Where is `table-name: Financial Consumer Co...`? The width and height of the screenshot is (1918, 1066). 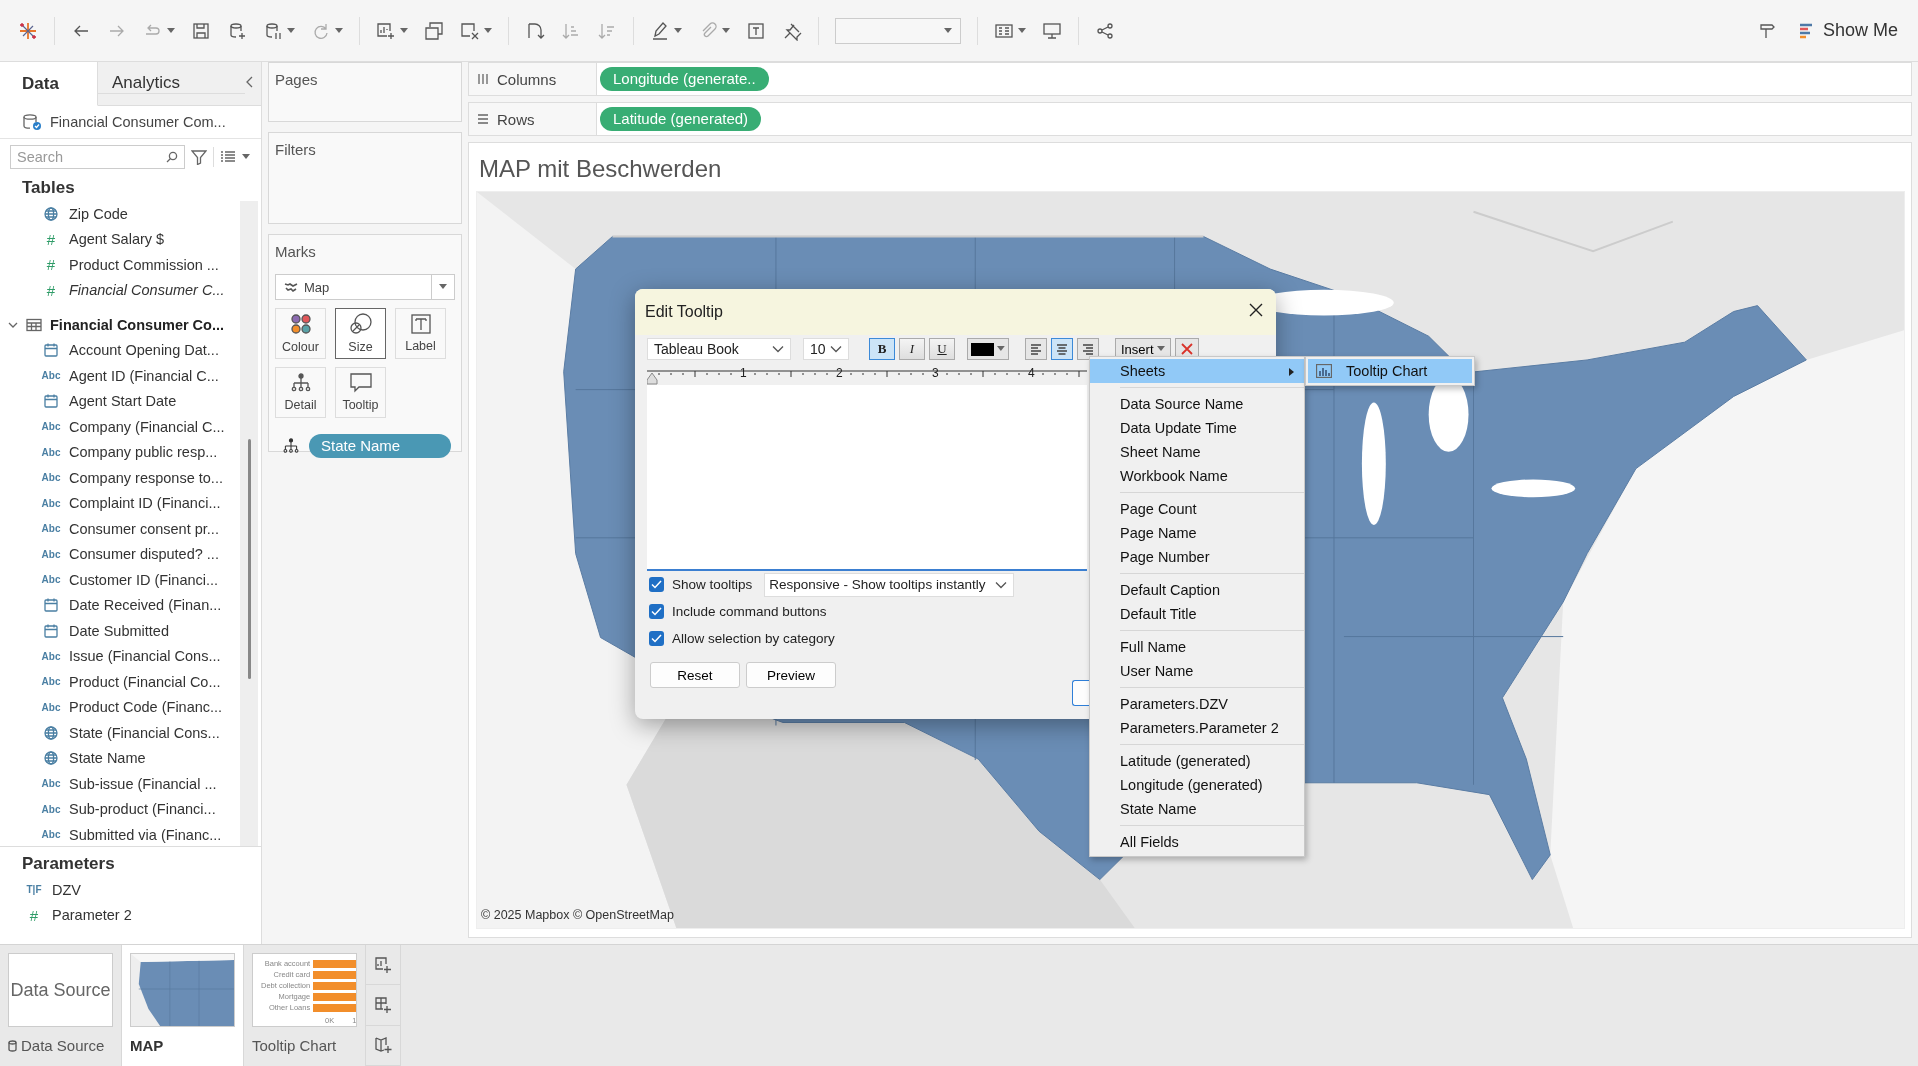 table-name: Financial Consumer Co... is located at coordinates (137, 324).